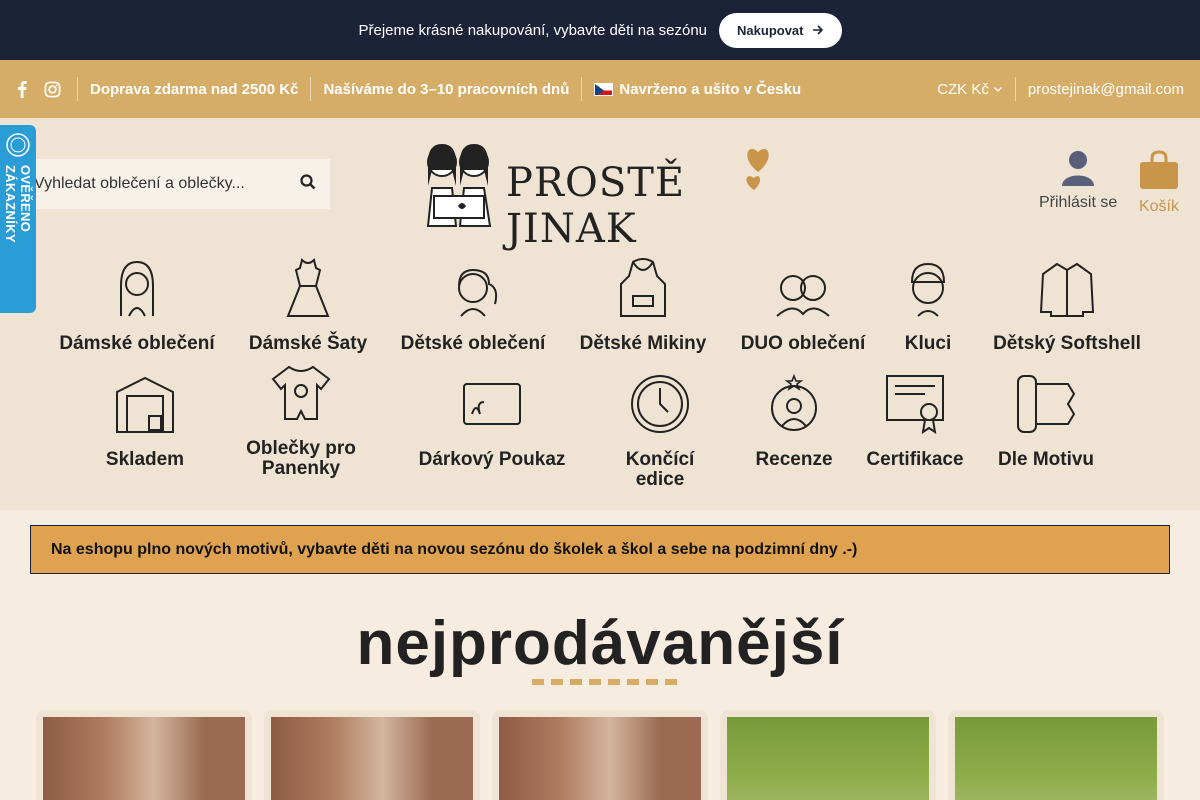 The height and width of the screenshot is (800, 1200). I want to click on cart-button: Košík, so click(1159, 183).